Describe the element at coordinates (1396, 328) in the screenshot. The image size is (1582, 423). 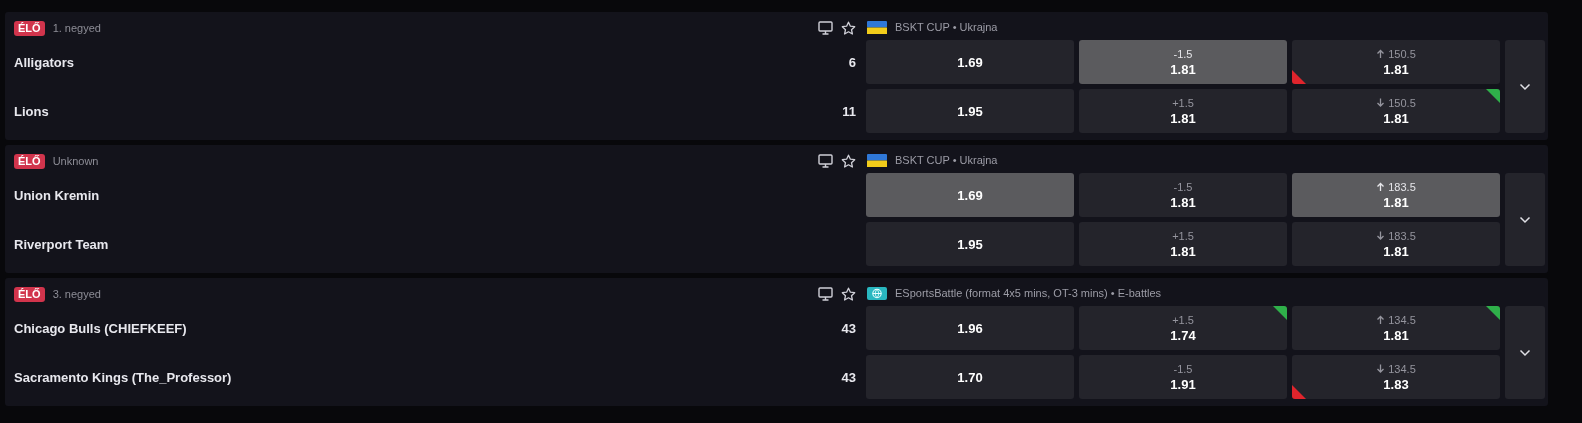
I see `odds-button: 134.5 1.81` at that location.